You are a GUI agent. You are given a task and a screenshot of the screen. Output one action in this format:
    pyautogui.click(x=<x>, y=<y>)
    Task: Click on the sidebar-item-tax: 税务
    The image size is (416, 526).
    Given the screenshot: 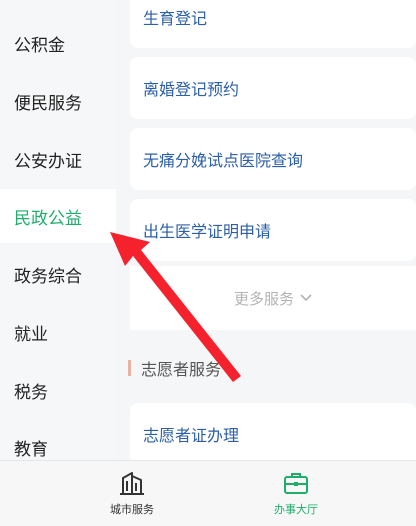 What is the action you would take?
    pyautogui.click(x=58, y=390)
    